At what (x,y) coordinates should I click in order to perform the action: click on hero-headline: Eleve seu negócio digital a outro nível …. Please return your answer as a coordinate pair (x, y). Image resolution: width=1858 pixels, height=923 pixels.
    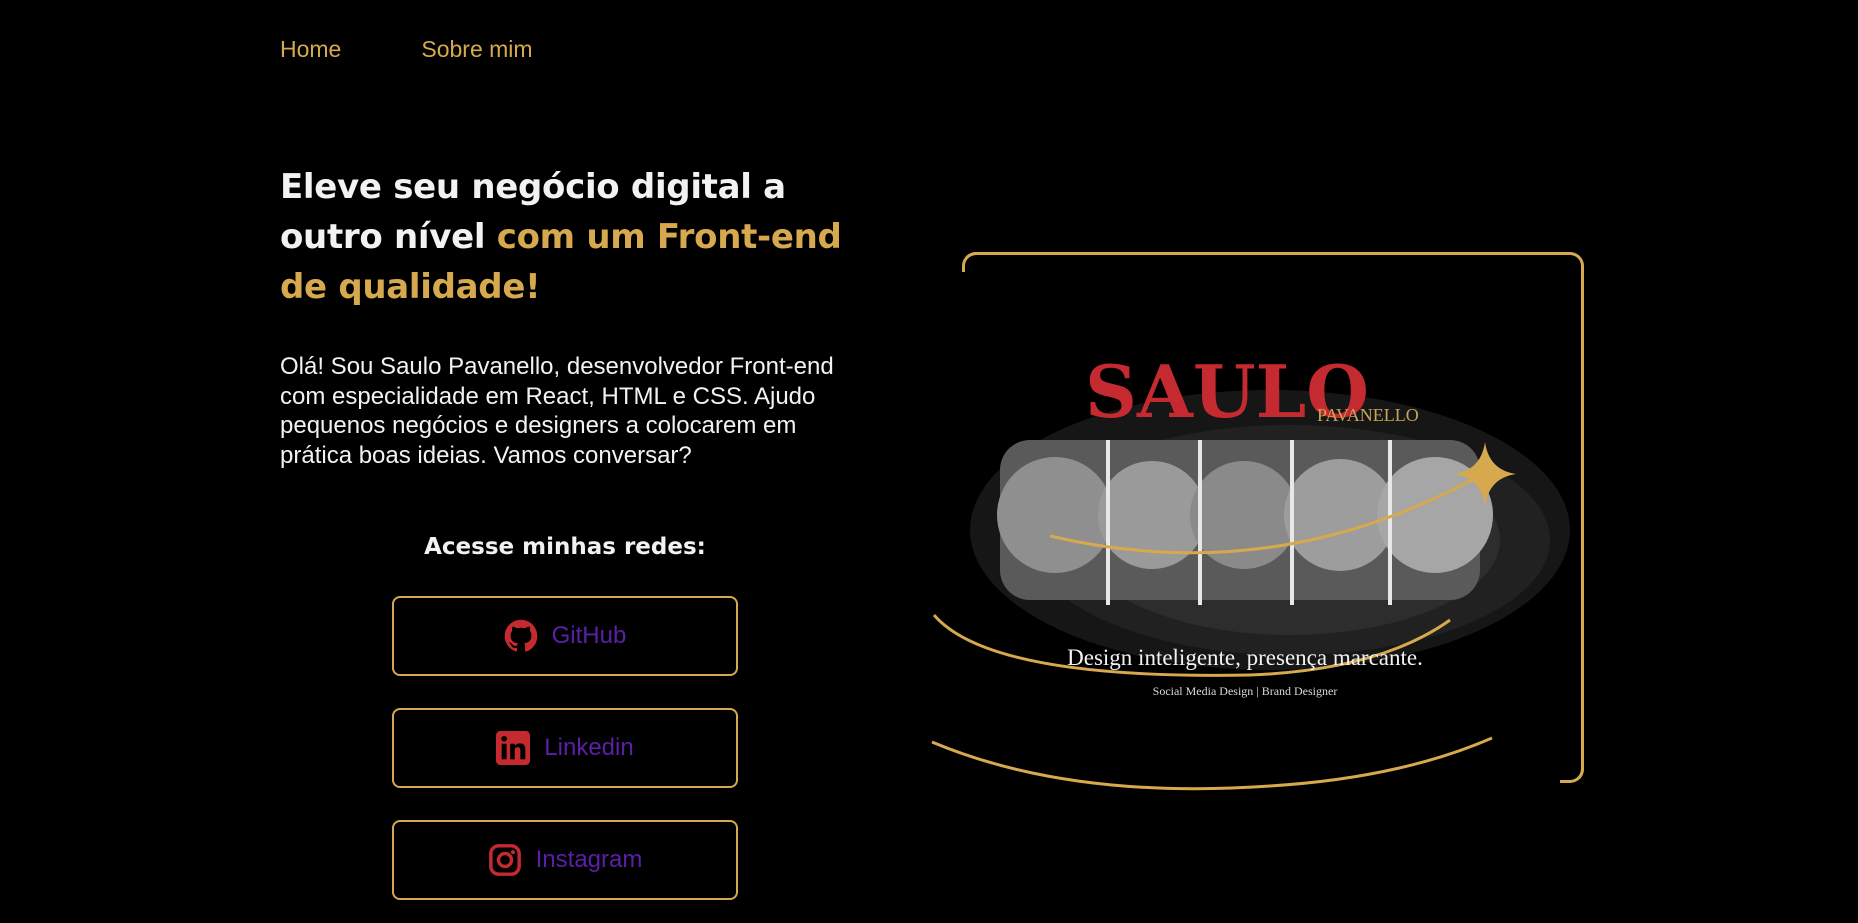
    Looking at the image, I should click on (565, 237).